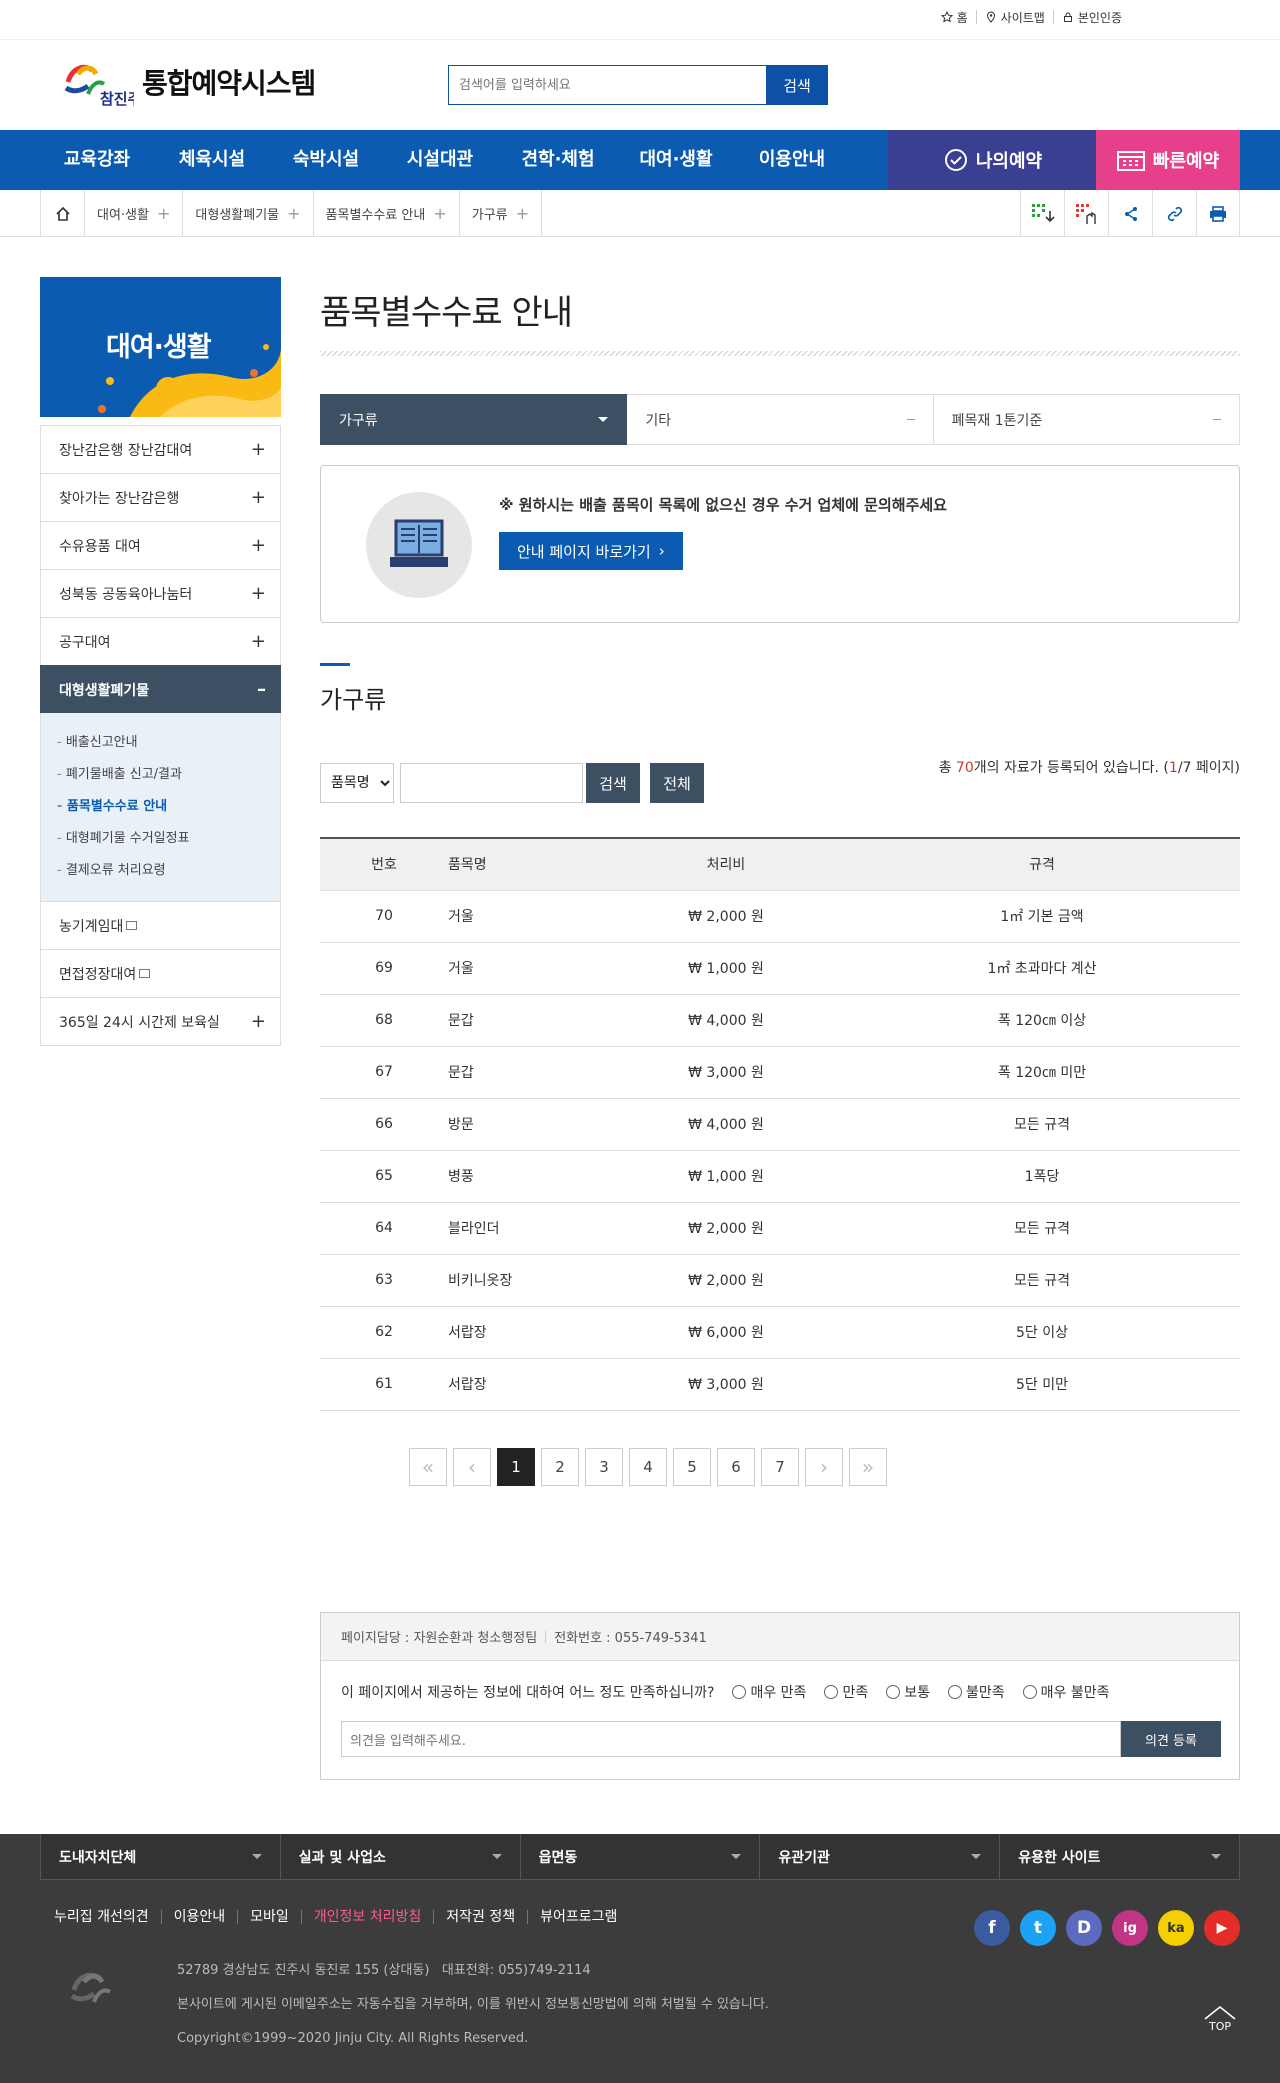 The width and height of the screenshot is (1280, 2083). What do you see at coordinates (160, 925) in the screenshot?
I see `side-item-farm-machine: 농기계임대` at bounding box center [160, 925].